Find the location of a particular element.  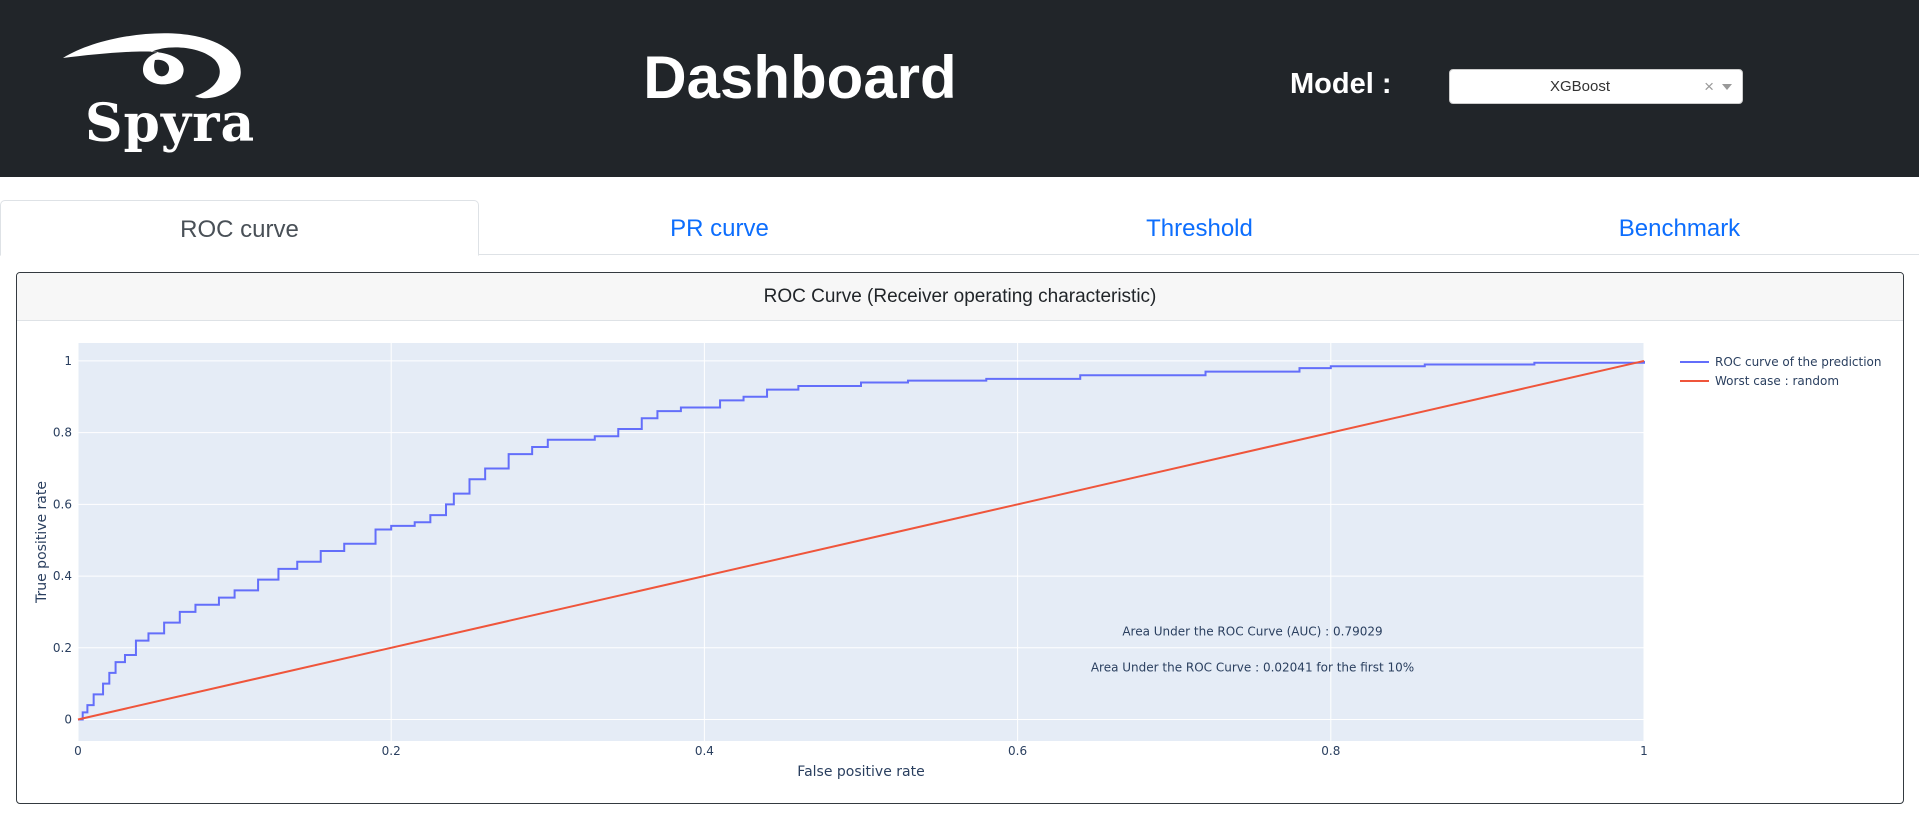

x-tick-label: 0.6 is located at coordinates (1017, 751).